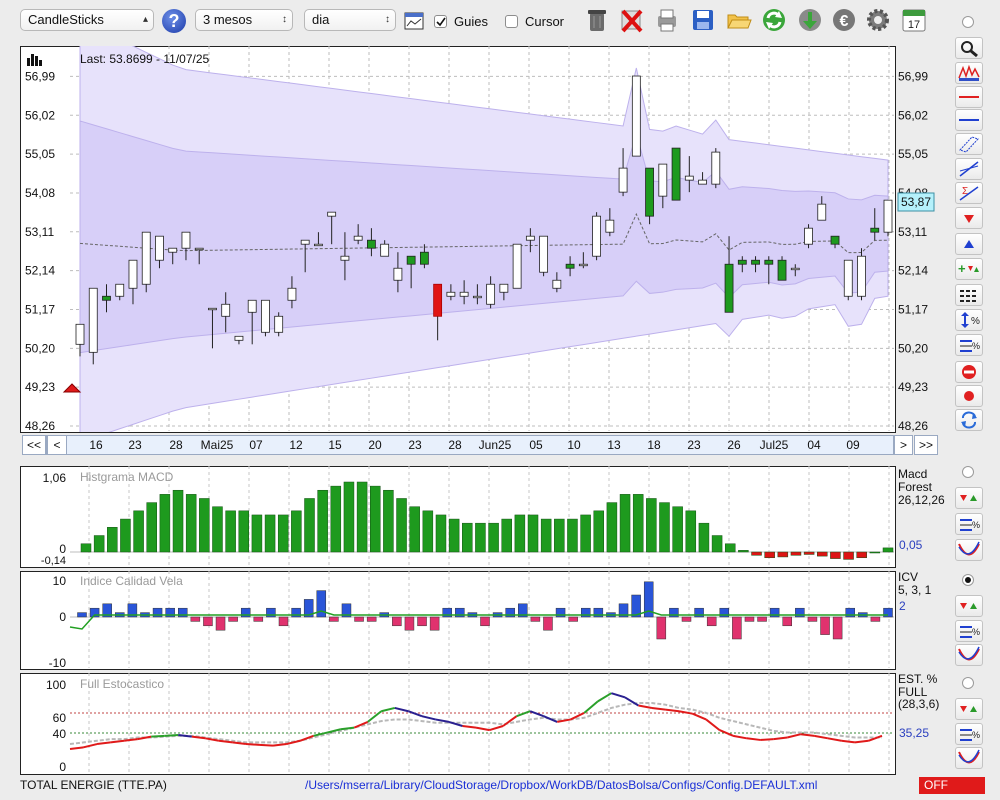 This screenshot has width=1000, height=800. What do you see at coordinates (969, 631) in the screenshot?
I see `icv-levels-button: %` at bounding box center [969, 631].